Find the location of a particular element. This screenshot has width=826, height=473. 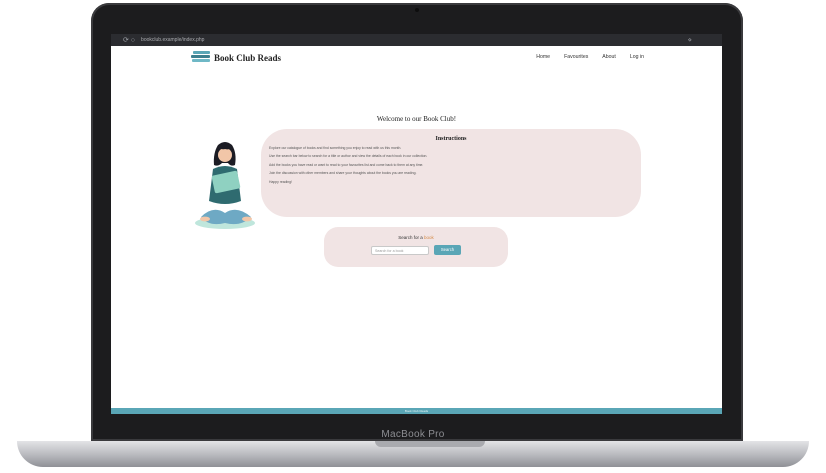

instructions-title: Instructions is located at coordinates (451, 139).